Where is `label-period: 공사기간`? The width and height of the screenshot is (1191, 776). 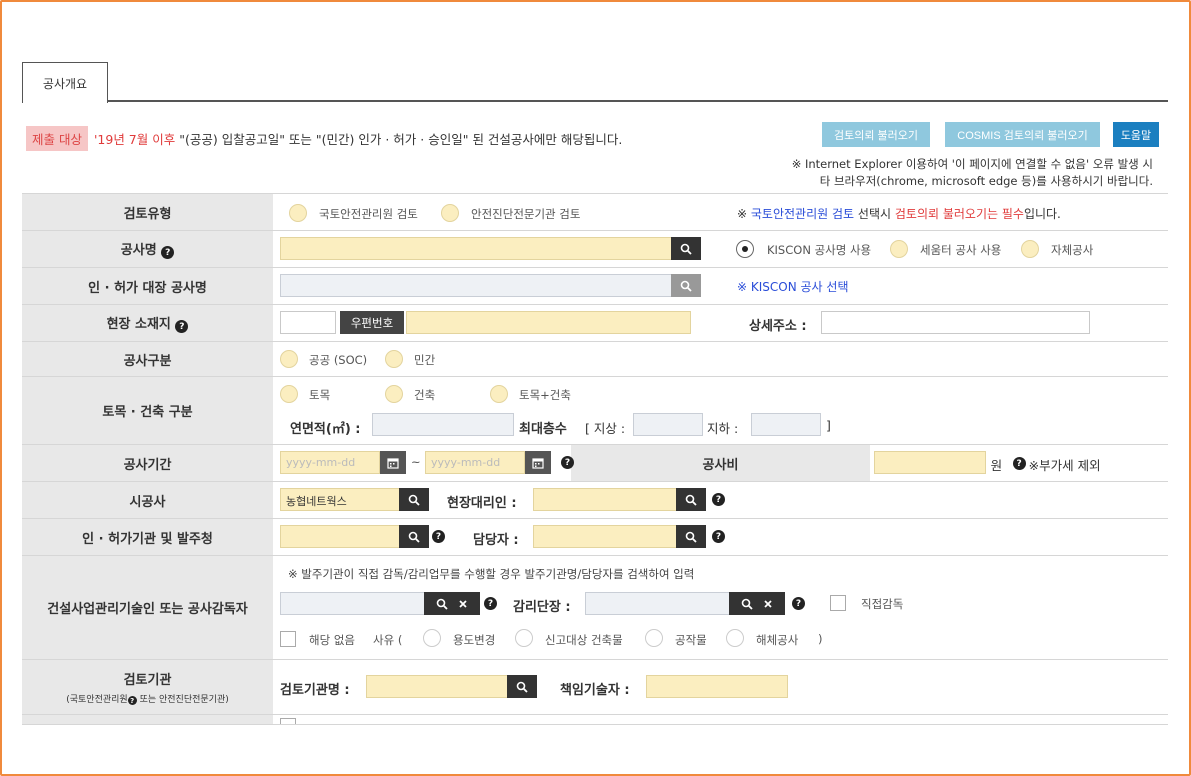
label-period: 공사기간 is located at coordinates (147, 463).